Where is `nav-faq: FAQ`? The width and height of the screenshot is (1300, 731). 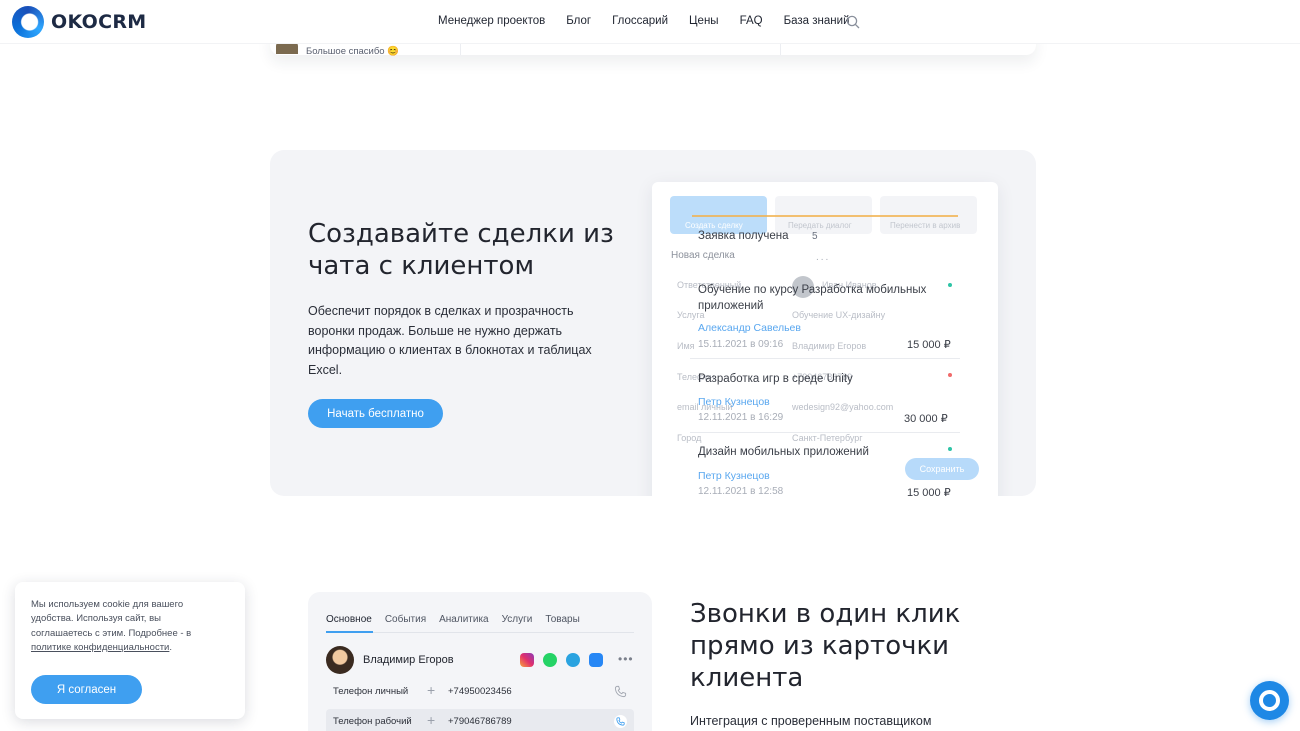
nav-faq: FAQ is located at coordinates (751, 21).